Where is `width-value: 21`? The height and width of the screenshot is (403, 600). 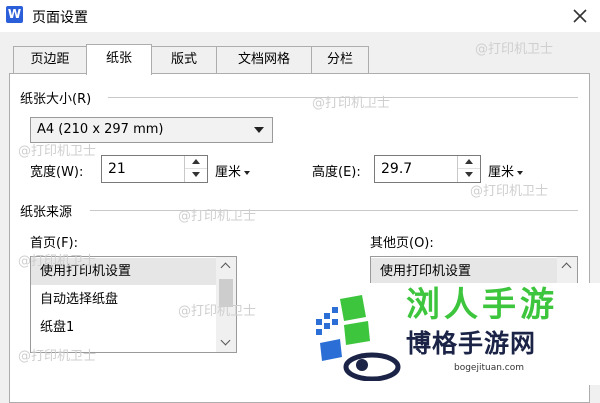
width-value: 21 is located at coordinates (117, 169).